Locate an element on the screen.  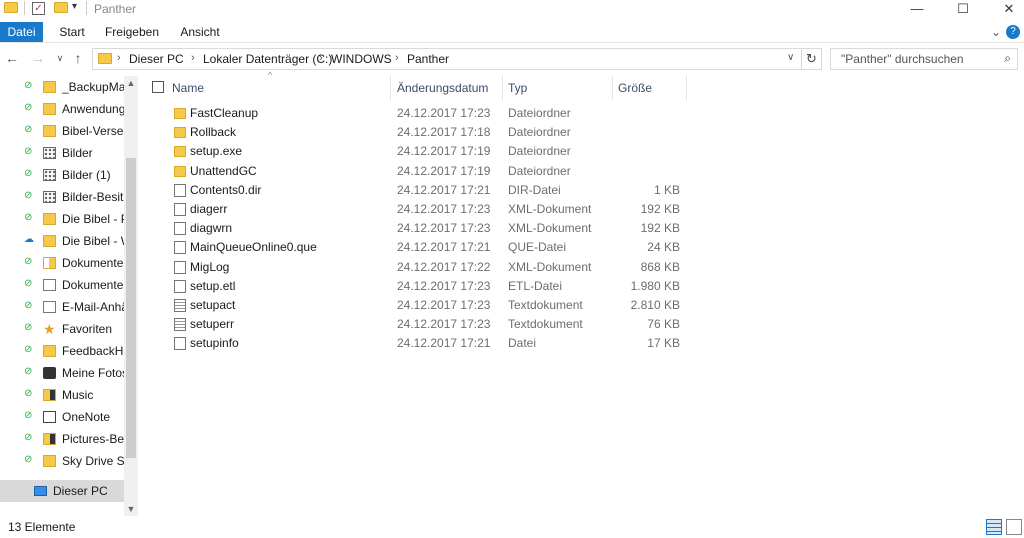
file-row: UnattendGC 24.12.2017 17:19 Dateiordner is located at coordinates (422, 171).